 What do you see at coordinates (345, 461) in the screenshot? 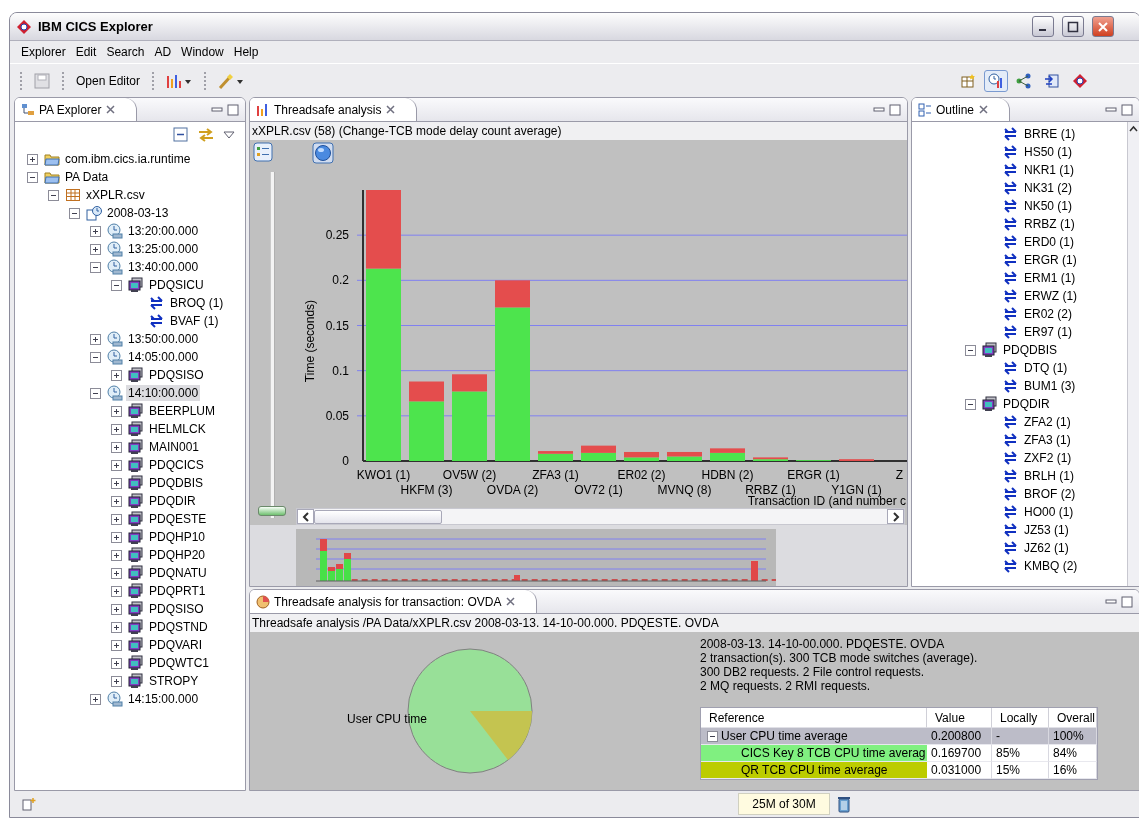
I see `axis-tick-label: 0` at bounding box center [345, 461].